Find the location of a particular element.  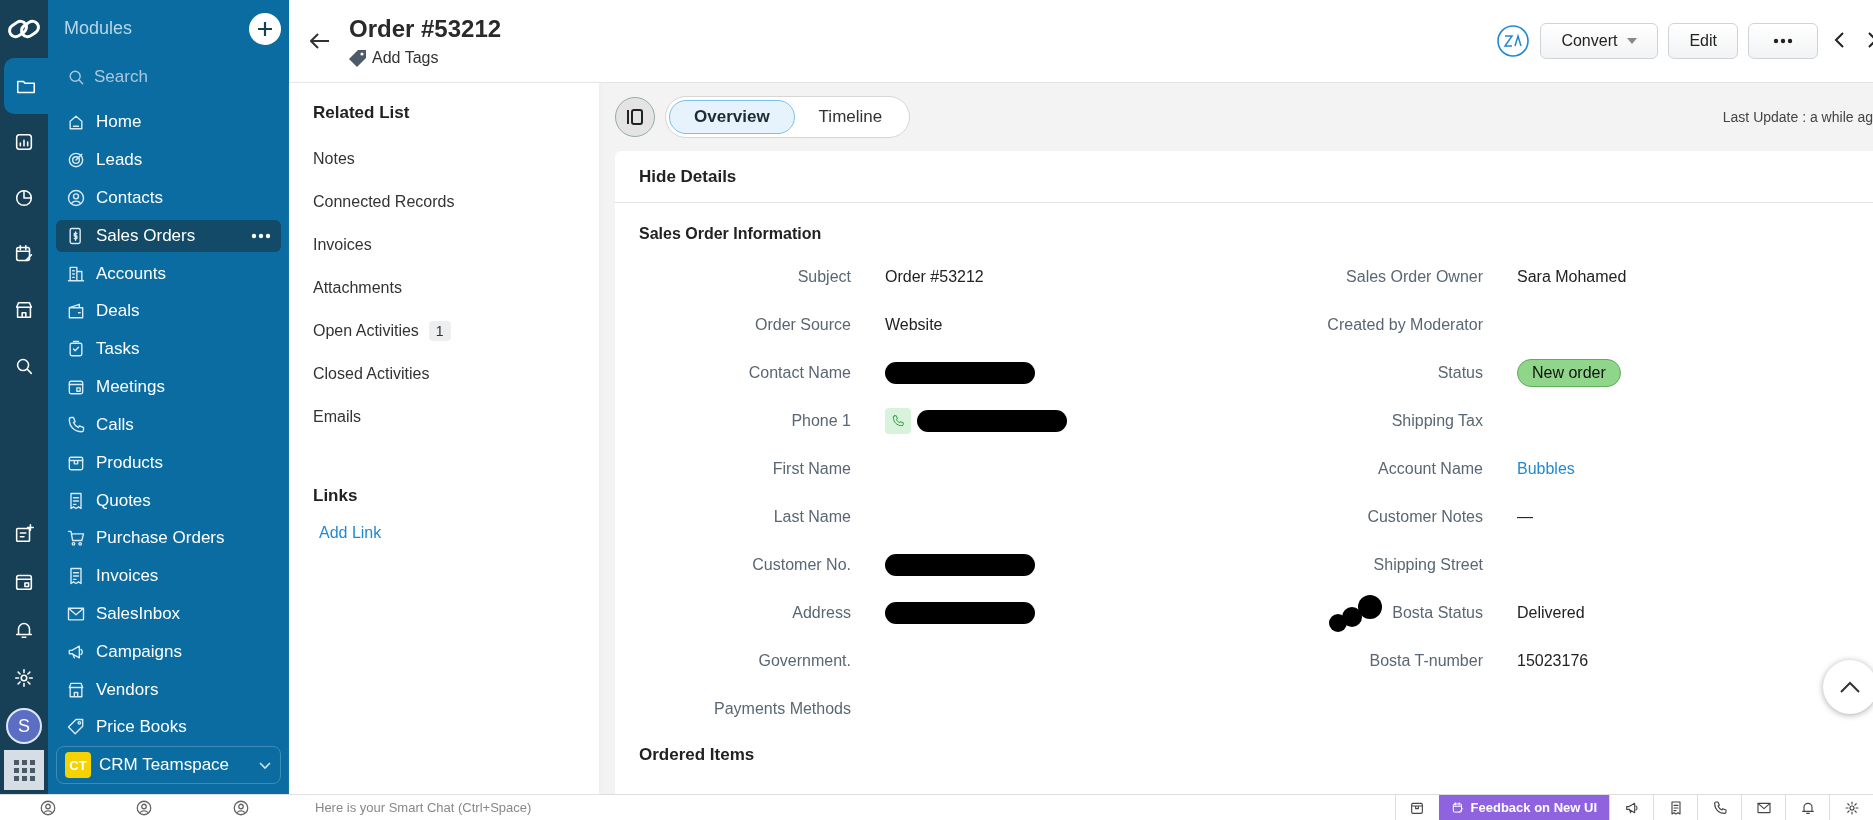

add-button is located at coordinates (265, 28).